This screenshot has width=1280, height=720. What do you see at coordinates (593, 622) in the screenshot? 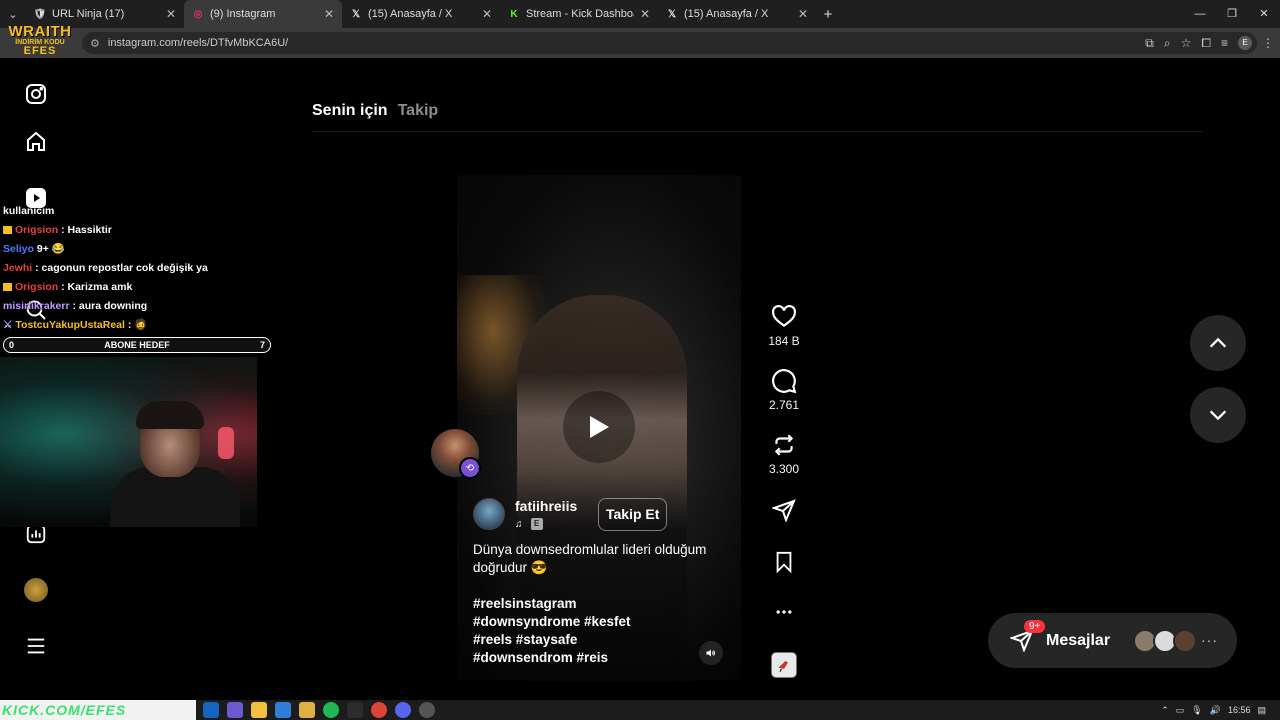
I see `hashtag-line: #downsyndrome #kesfet` at bounding box center [593, 622].